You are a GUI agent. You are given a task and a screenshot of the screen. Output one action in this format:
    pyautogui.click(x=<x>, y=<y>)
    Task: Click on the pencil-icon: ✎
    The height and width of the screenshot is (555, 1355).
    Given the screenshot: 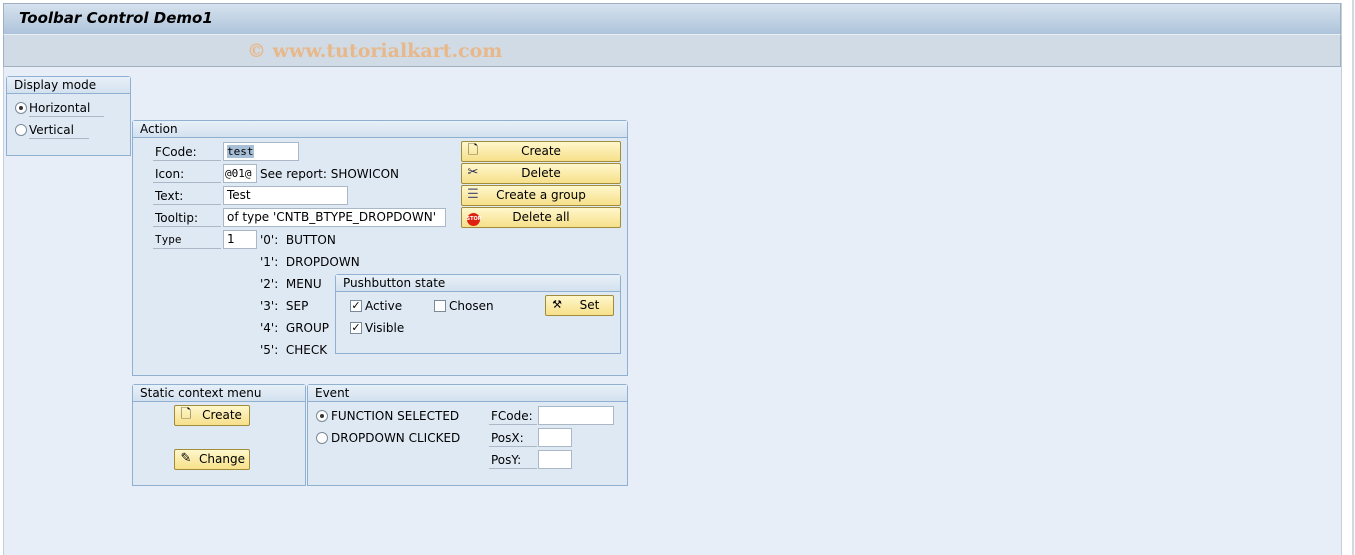 What is the action you would take?
    pyautogui.click(x=186, y=458)
    